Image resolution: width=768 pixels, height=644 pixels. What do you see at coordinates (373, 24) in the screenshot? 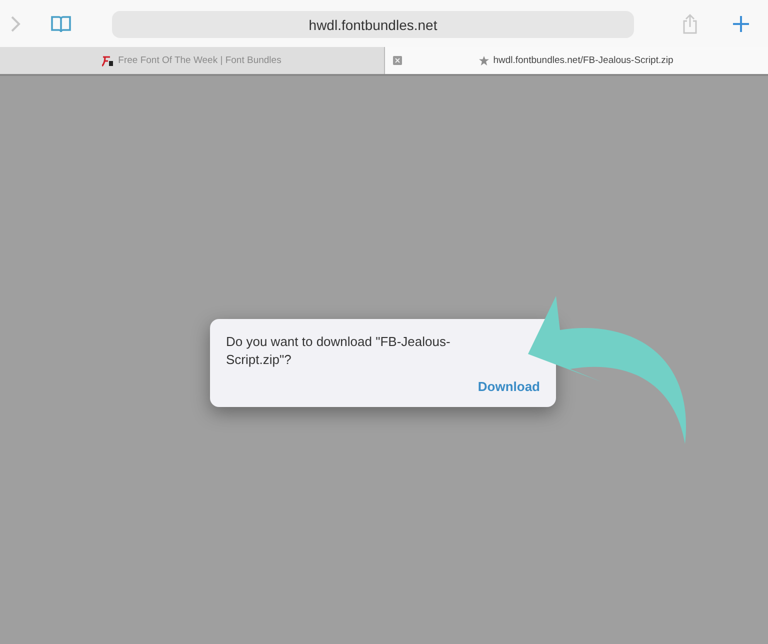
I see `address-field: hwdl.fontbundles.net` at bounding box center [373, 24].